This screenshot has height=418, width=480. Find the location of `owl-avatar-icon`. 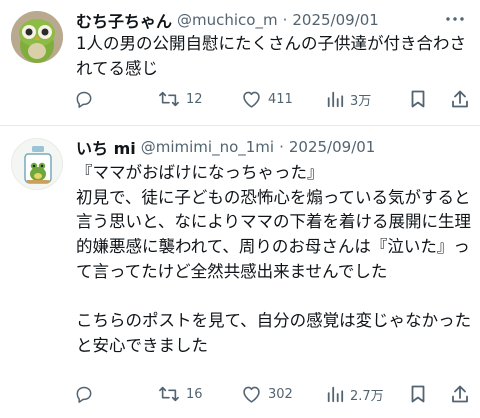

owl-avatar-icon is located at coordinates (37, 37).